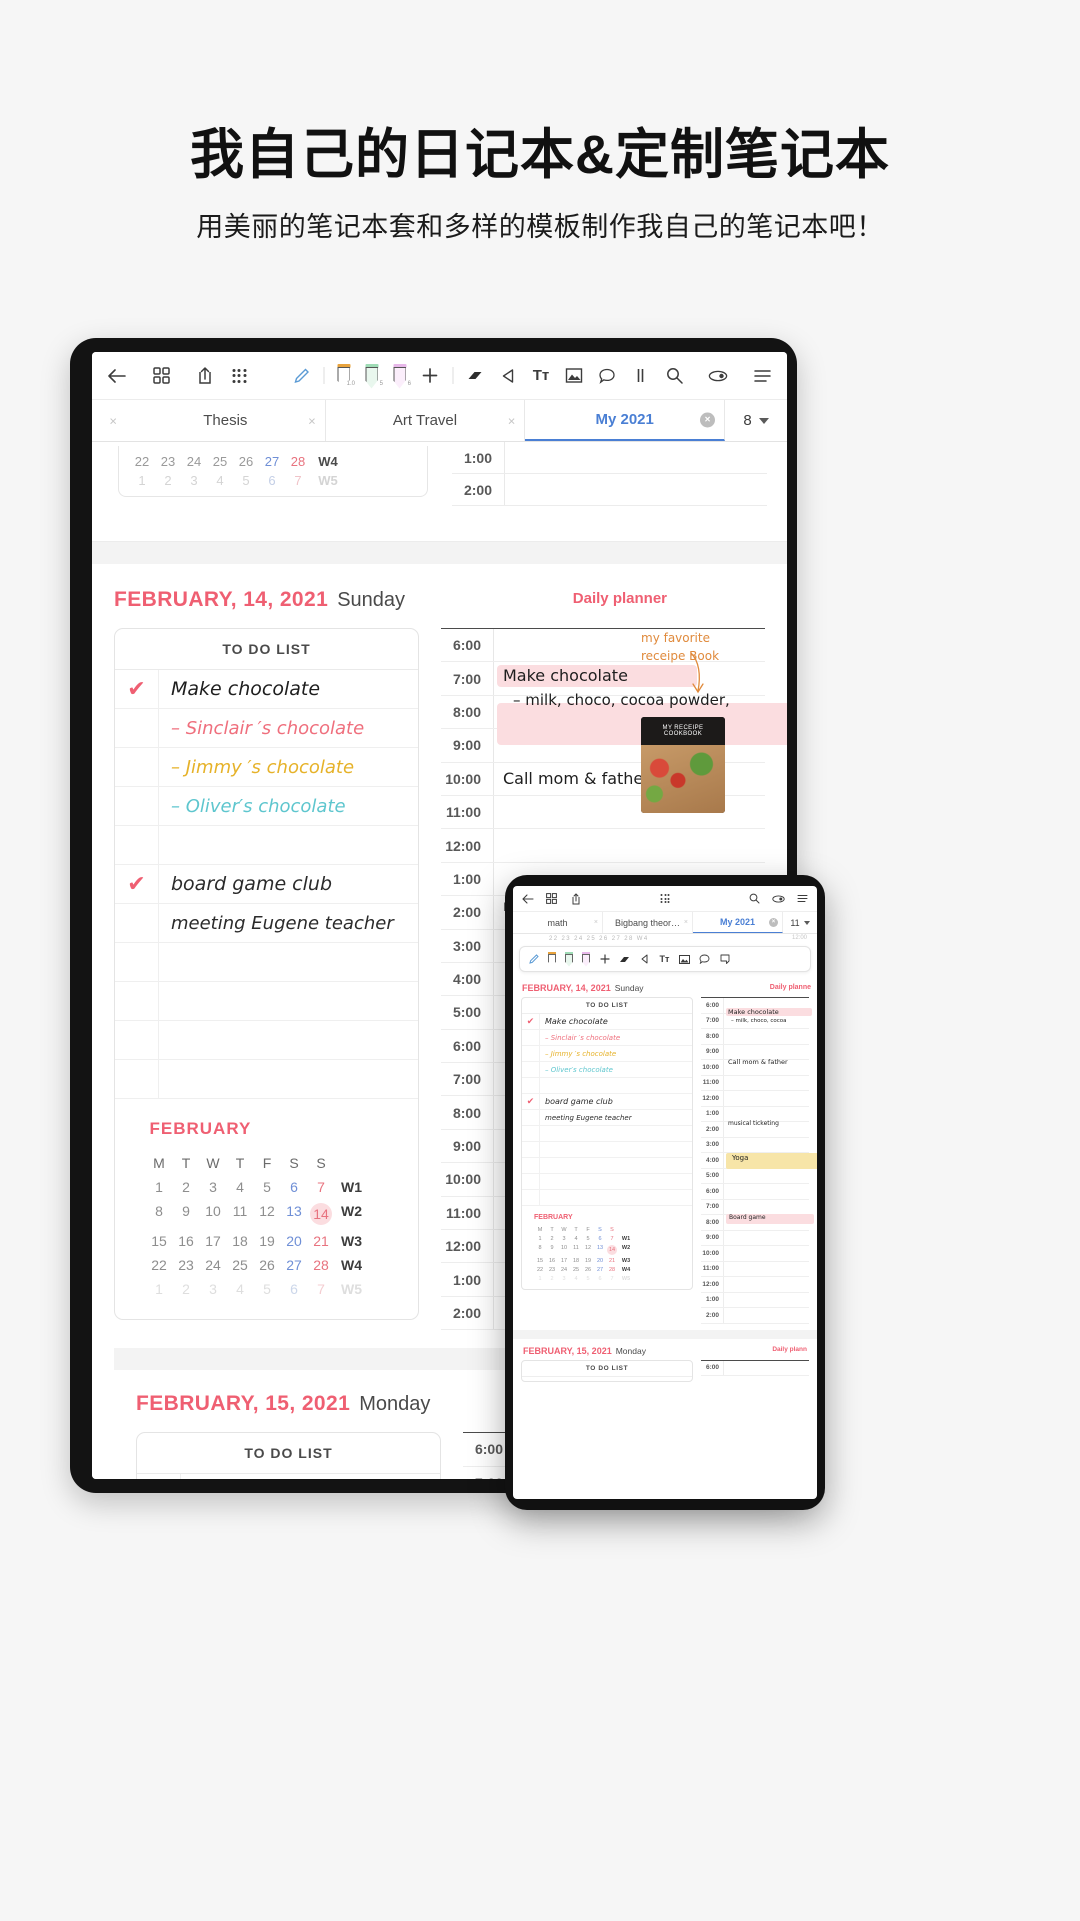 The height and width of the screenshot is (1921, 1080). Describe the element at coordinates (205, 376) in the screenshot. I see `share-icon` at that location.